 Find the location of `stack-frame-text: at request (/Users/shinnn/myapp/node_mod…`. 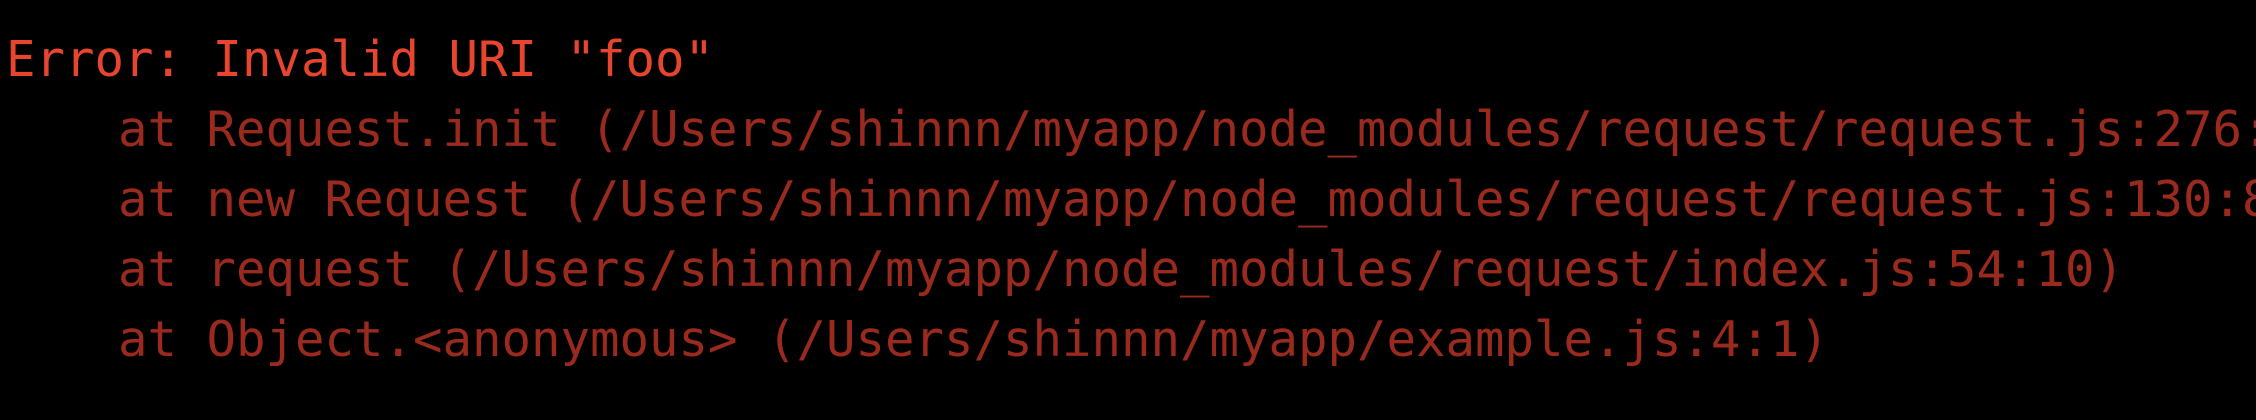

stack-frame-text: at request (/Users/shinnn/myapp/node_mod… is located at coordinates (1121, 269).